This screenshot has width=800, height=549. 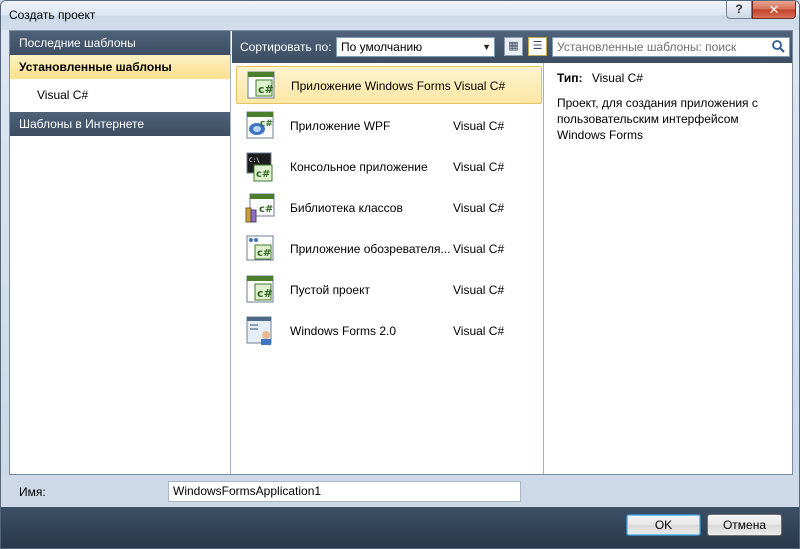 I want to click on grid-view-icon: ▦, so click(x=513, y=46).